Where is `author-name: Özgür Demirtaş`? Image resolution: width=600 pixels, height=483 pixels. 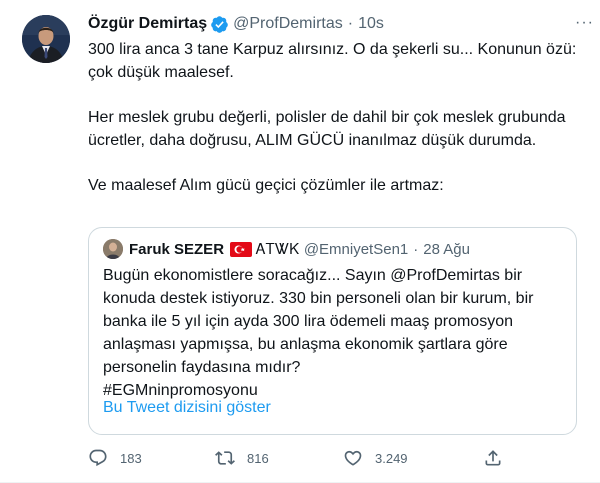
author-name: Özgür Demirtaş is located at coordinates (147, 24).